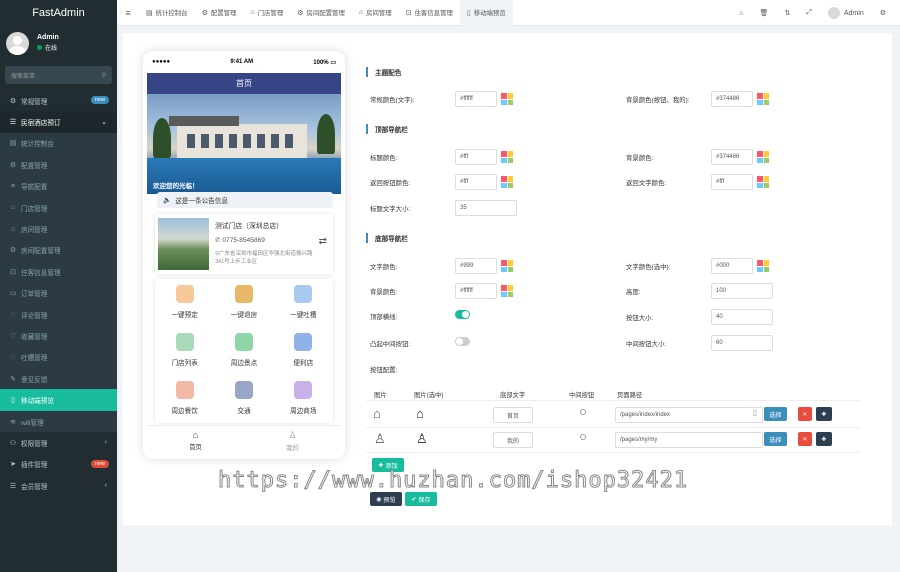 The image size is (900, 572). What do you see at coordinates (883, 13) in the screenshot?
I see `settings-icon: ⚙` at bounding box center [883, 13].